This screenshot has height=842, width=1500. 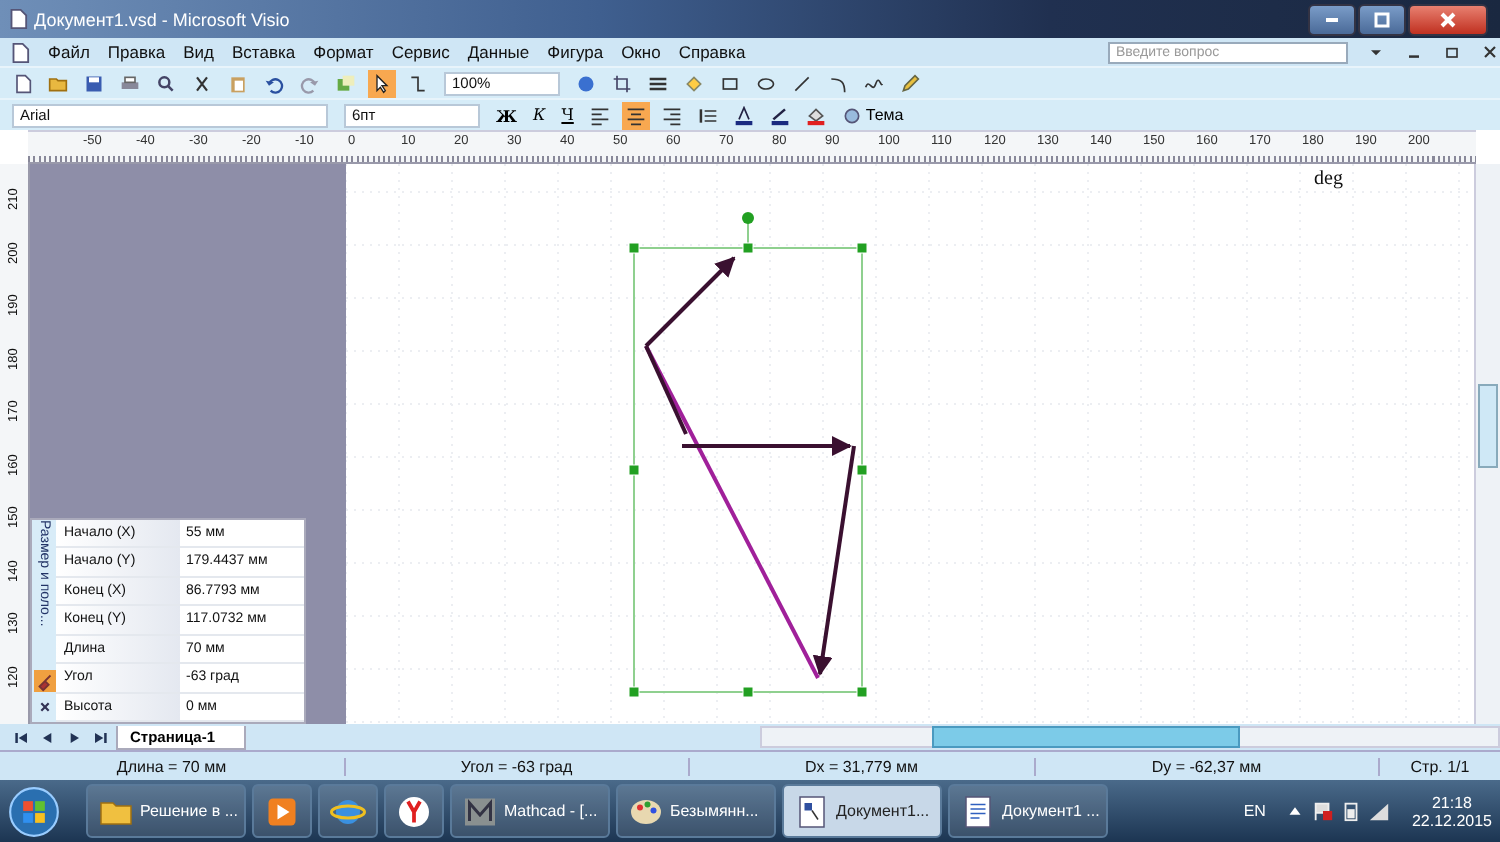 What do you see at coordinates (671, 115) in the screenshot?
I see `align-right-icon` at bounding box center [671, 115].